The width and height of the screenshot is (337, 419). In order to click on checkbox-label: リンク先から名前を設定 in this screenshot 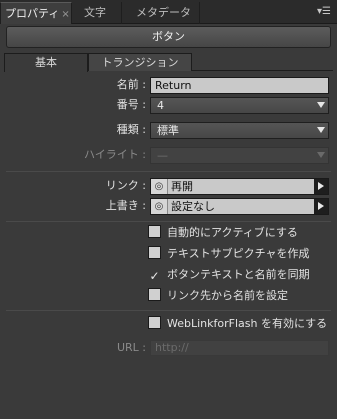, I will do `click(227, 295)`.